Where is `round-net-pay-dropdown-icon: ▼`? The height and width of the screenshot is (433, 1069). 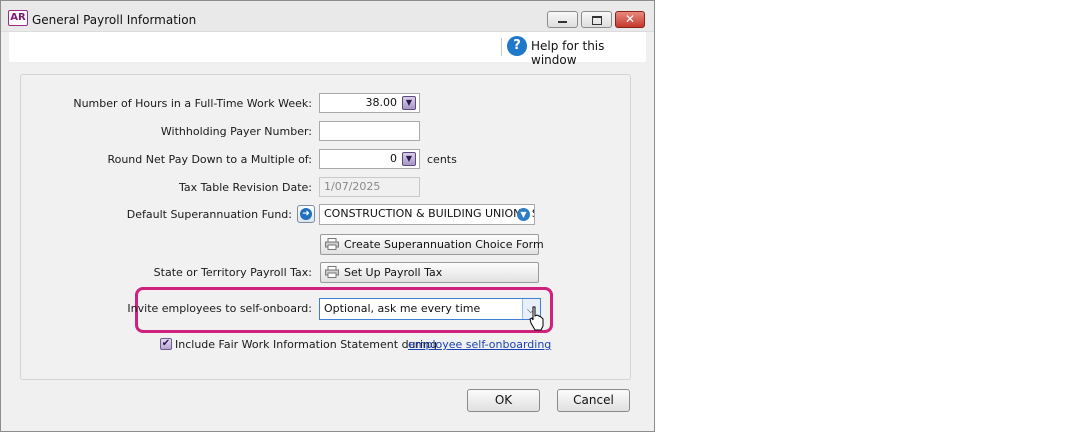
round-net-pay-dropdown-icon: ▼ is located at coordinates (409, 159).